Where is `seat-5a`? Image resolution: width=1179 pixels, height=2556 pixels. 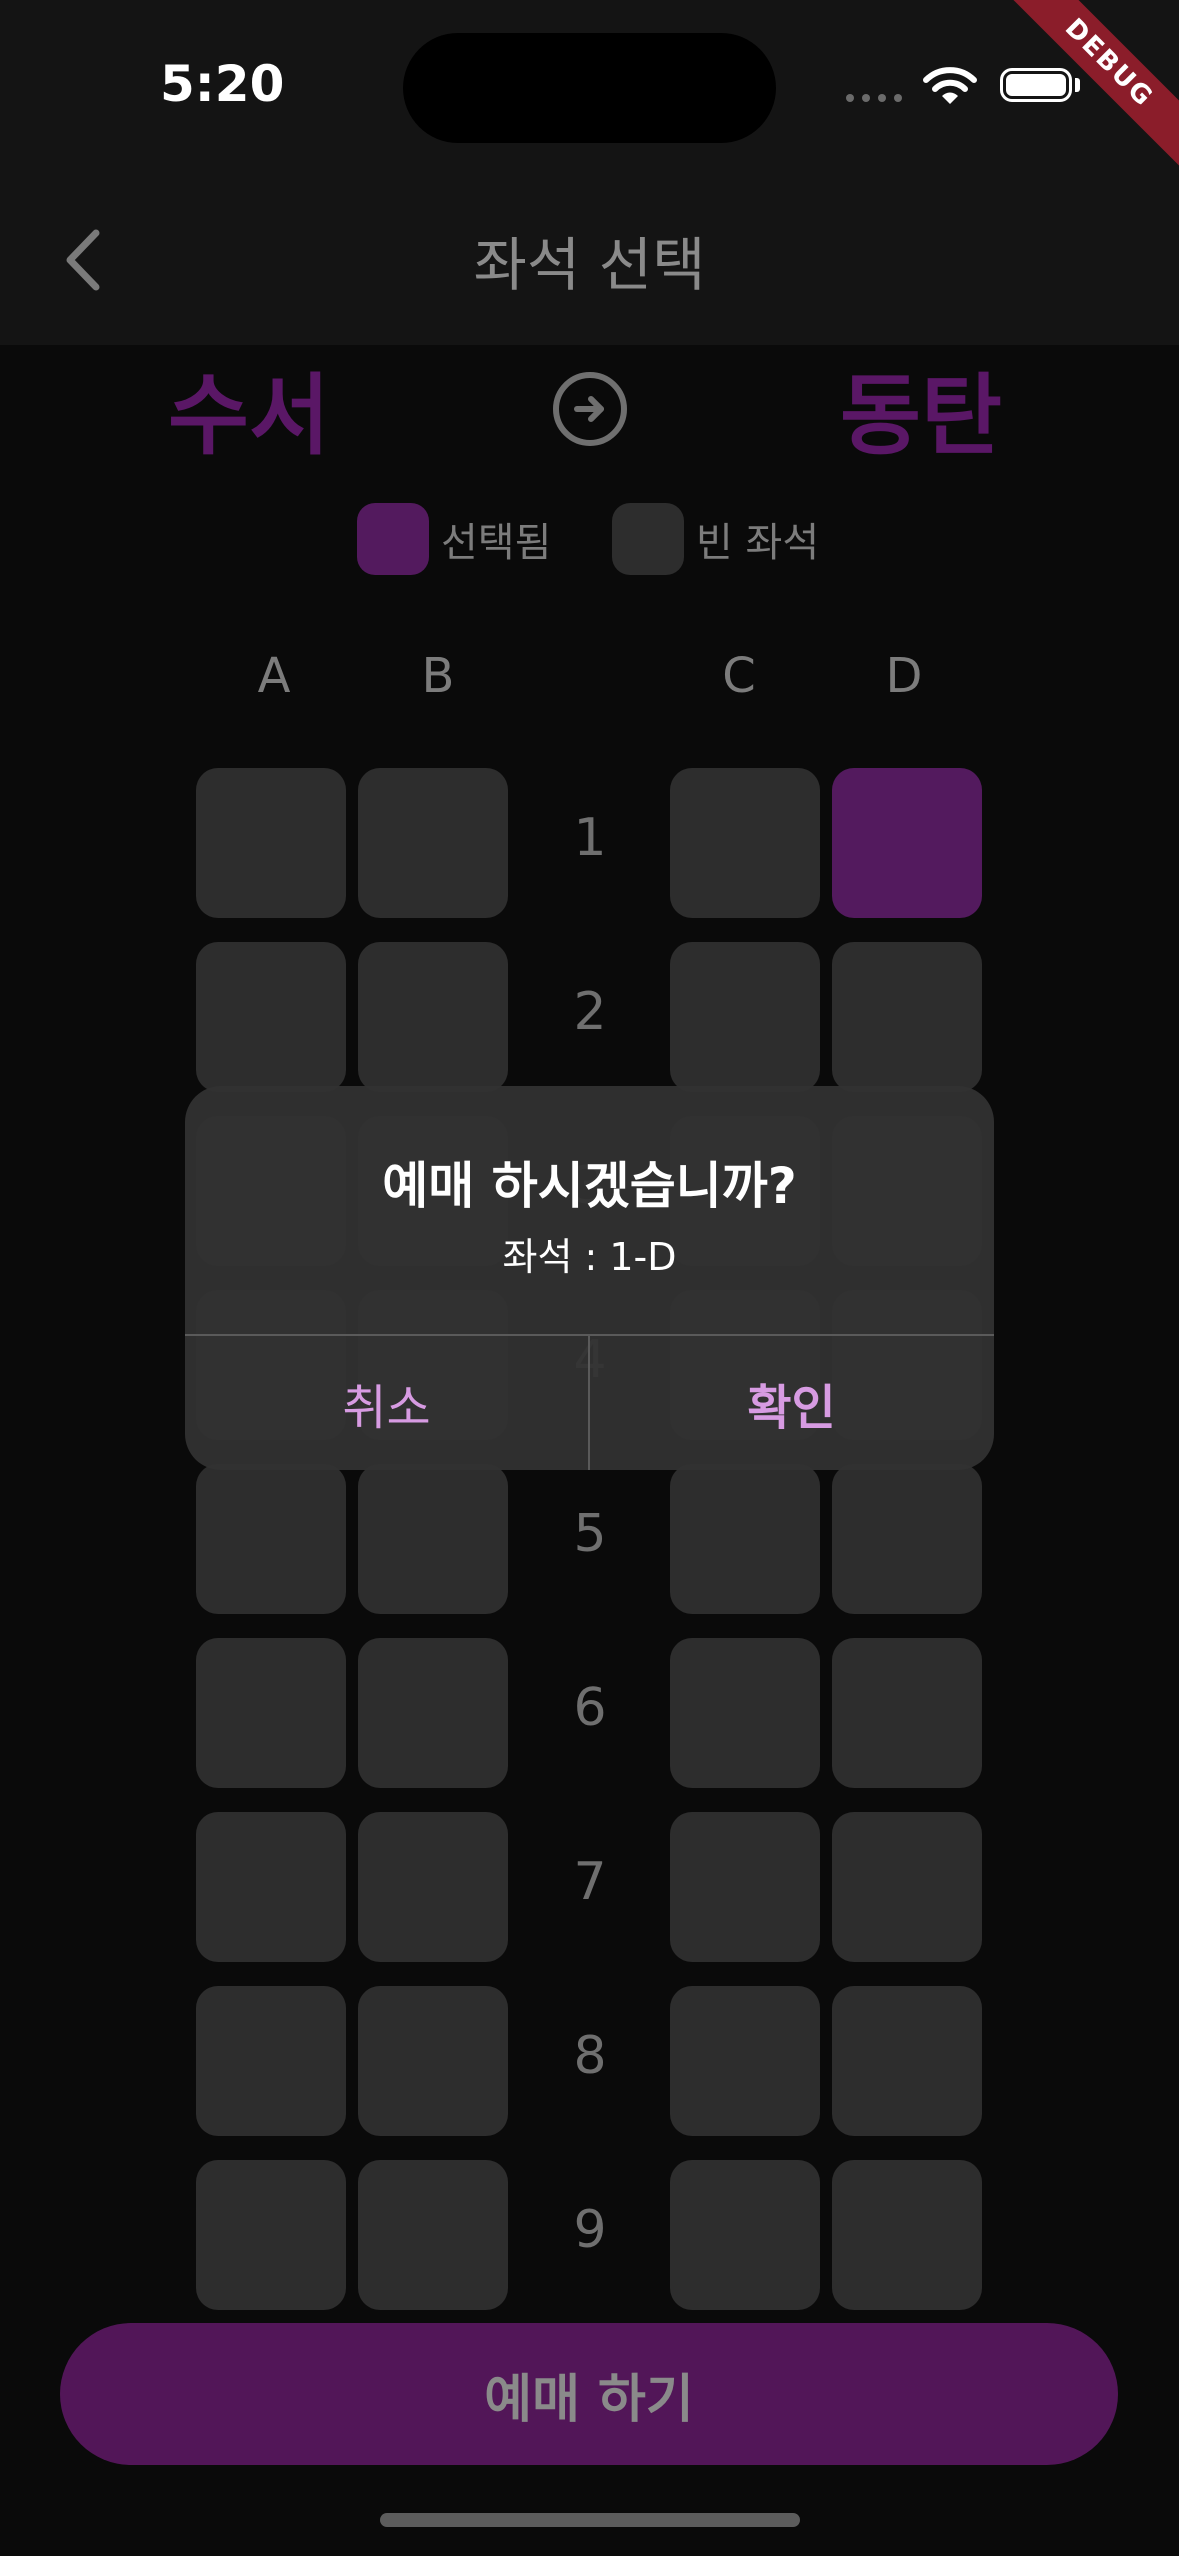 seat-5a is located at coordinates (271, 1539).